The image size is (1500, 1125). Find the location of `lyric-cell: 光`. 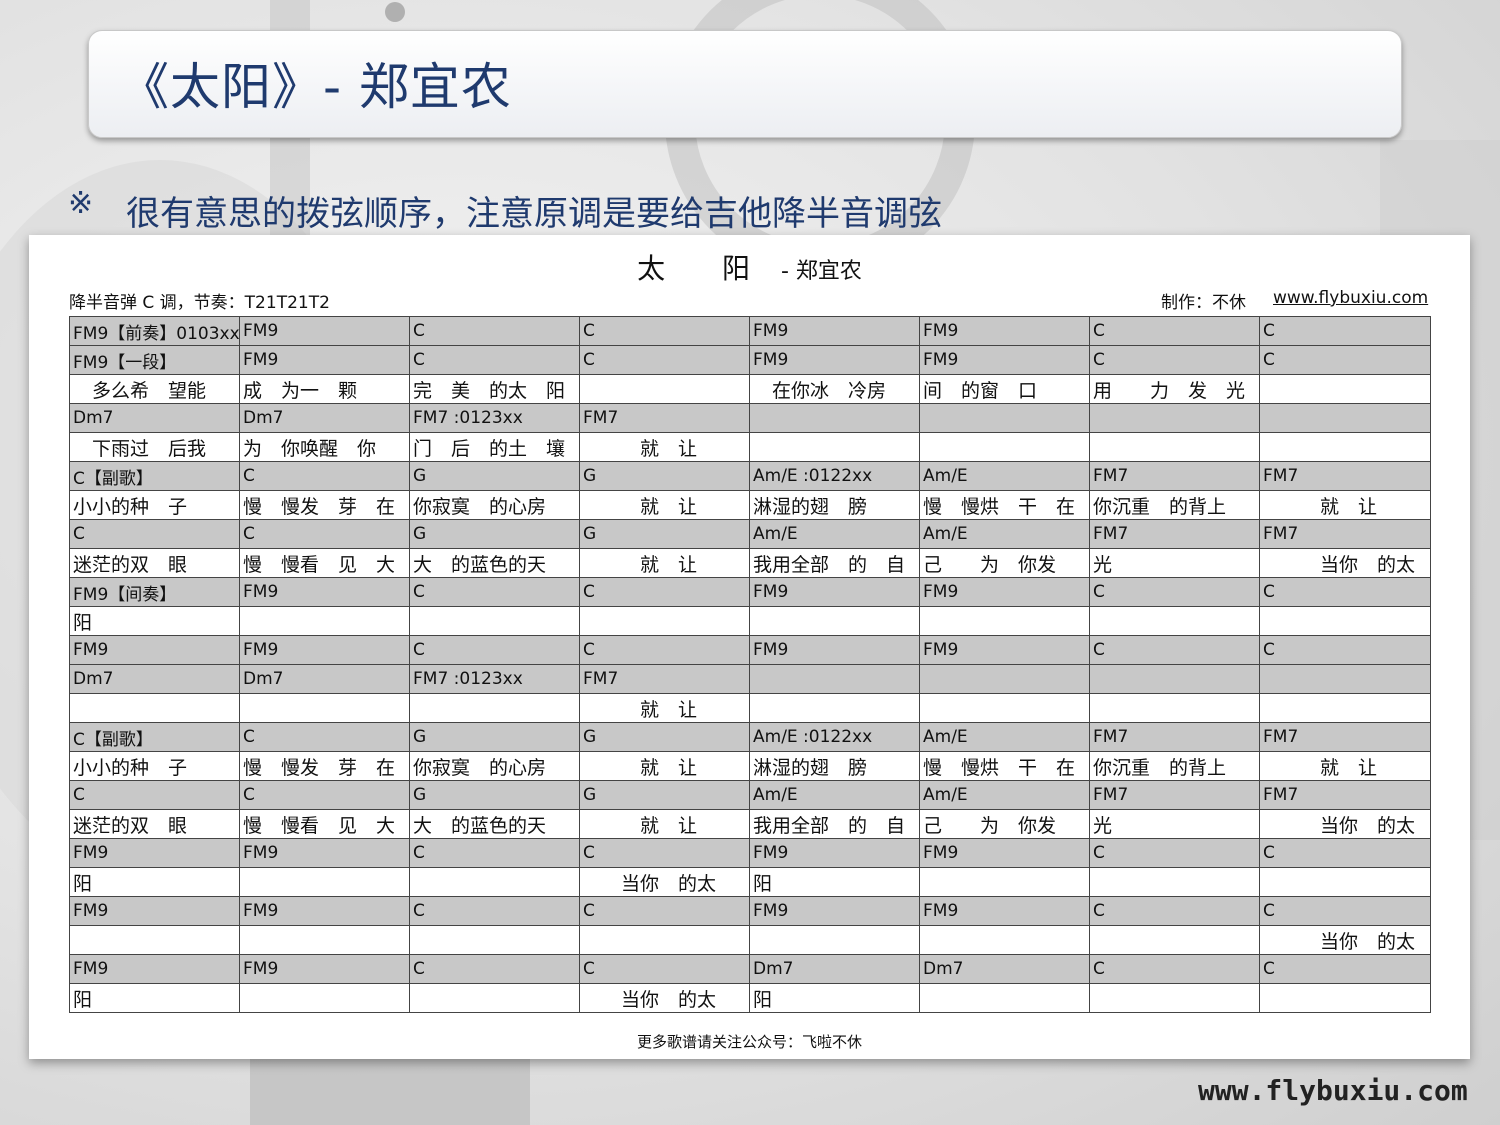

lyric-cell: 光 is located at coordinates (1174, 824).